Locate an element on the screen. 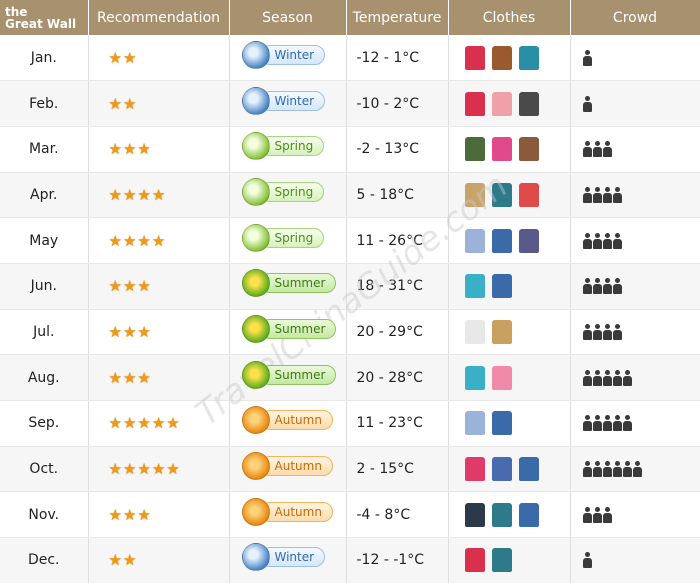  month-cell: Nov. is located at coordinates (44, 515).